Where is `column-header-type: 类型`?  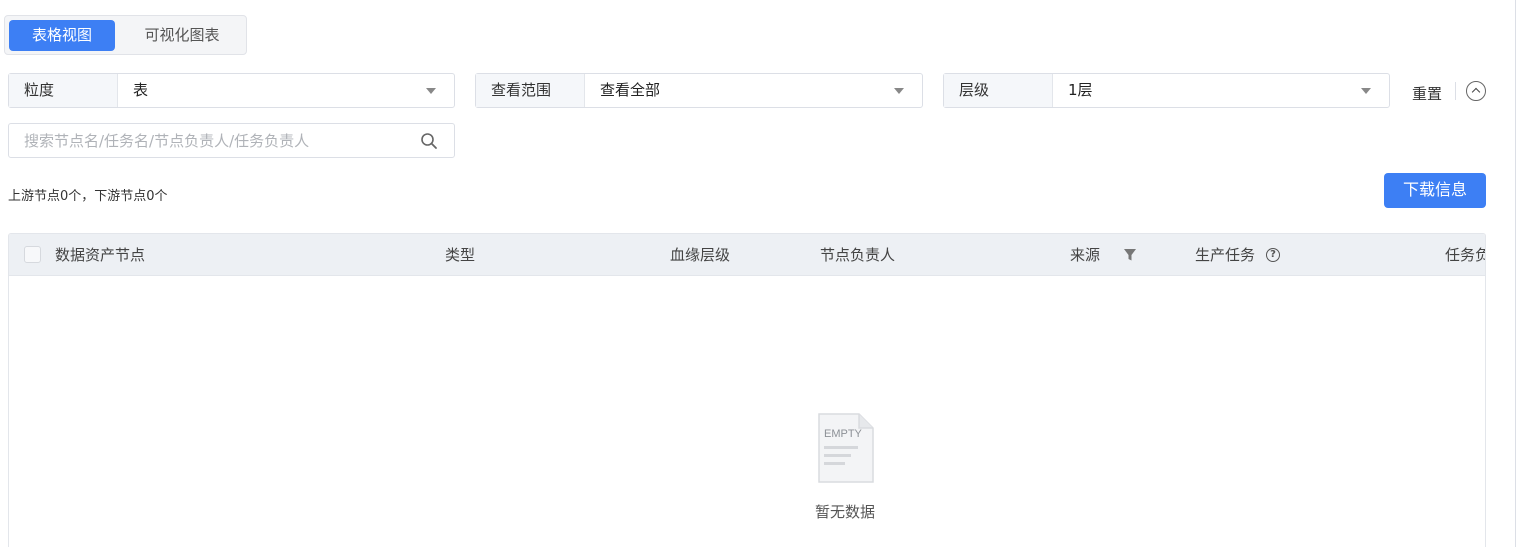 column-header-type: 类型 is located at coordinates (460, 255).